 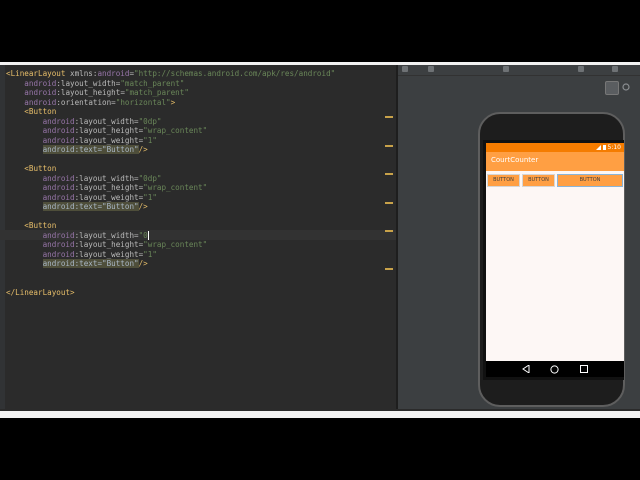 I want to click on app-bar: CourtCounter, so click(x=555, y=161).